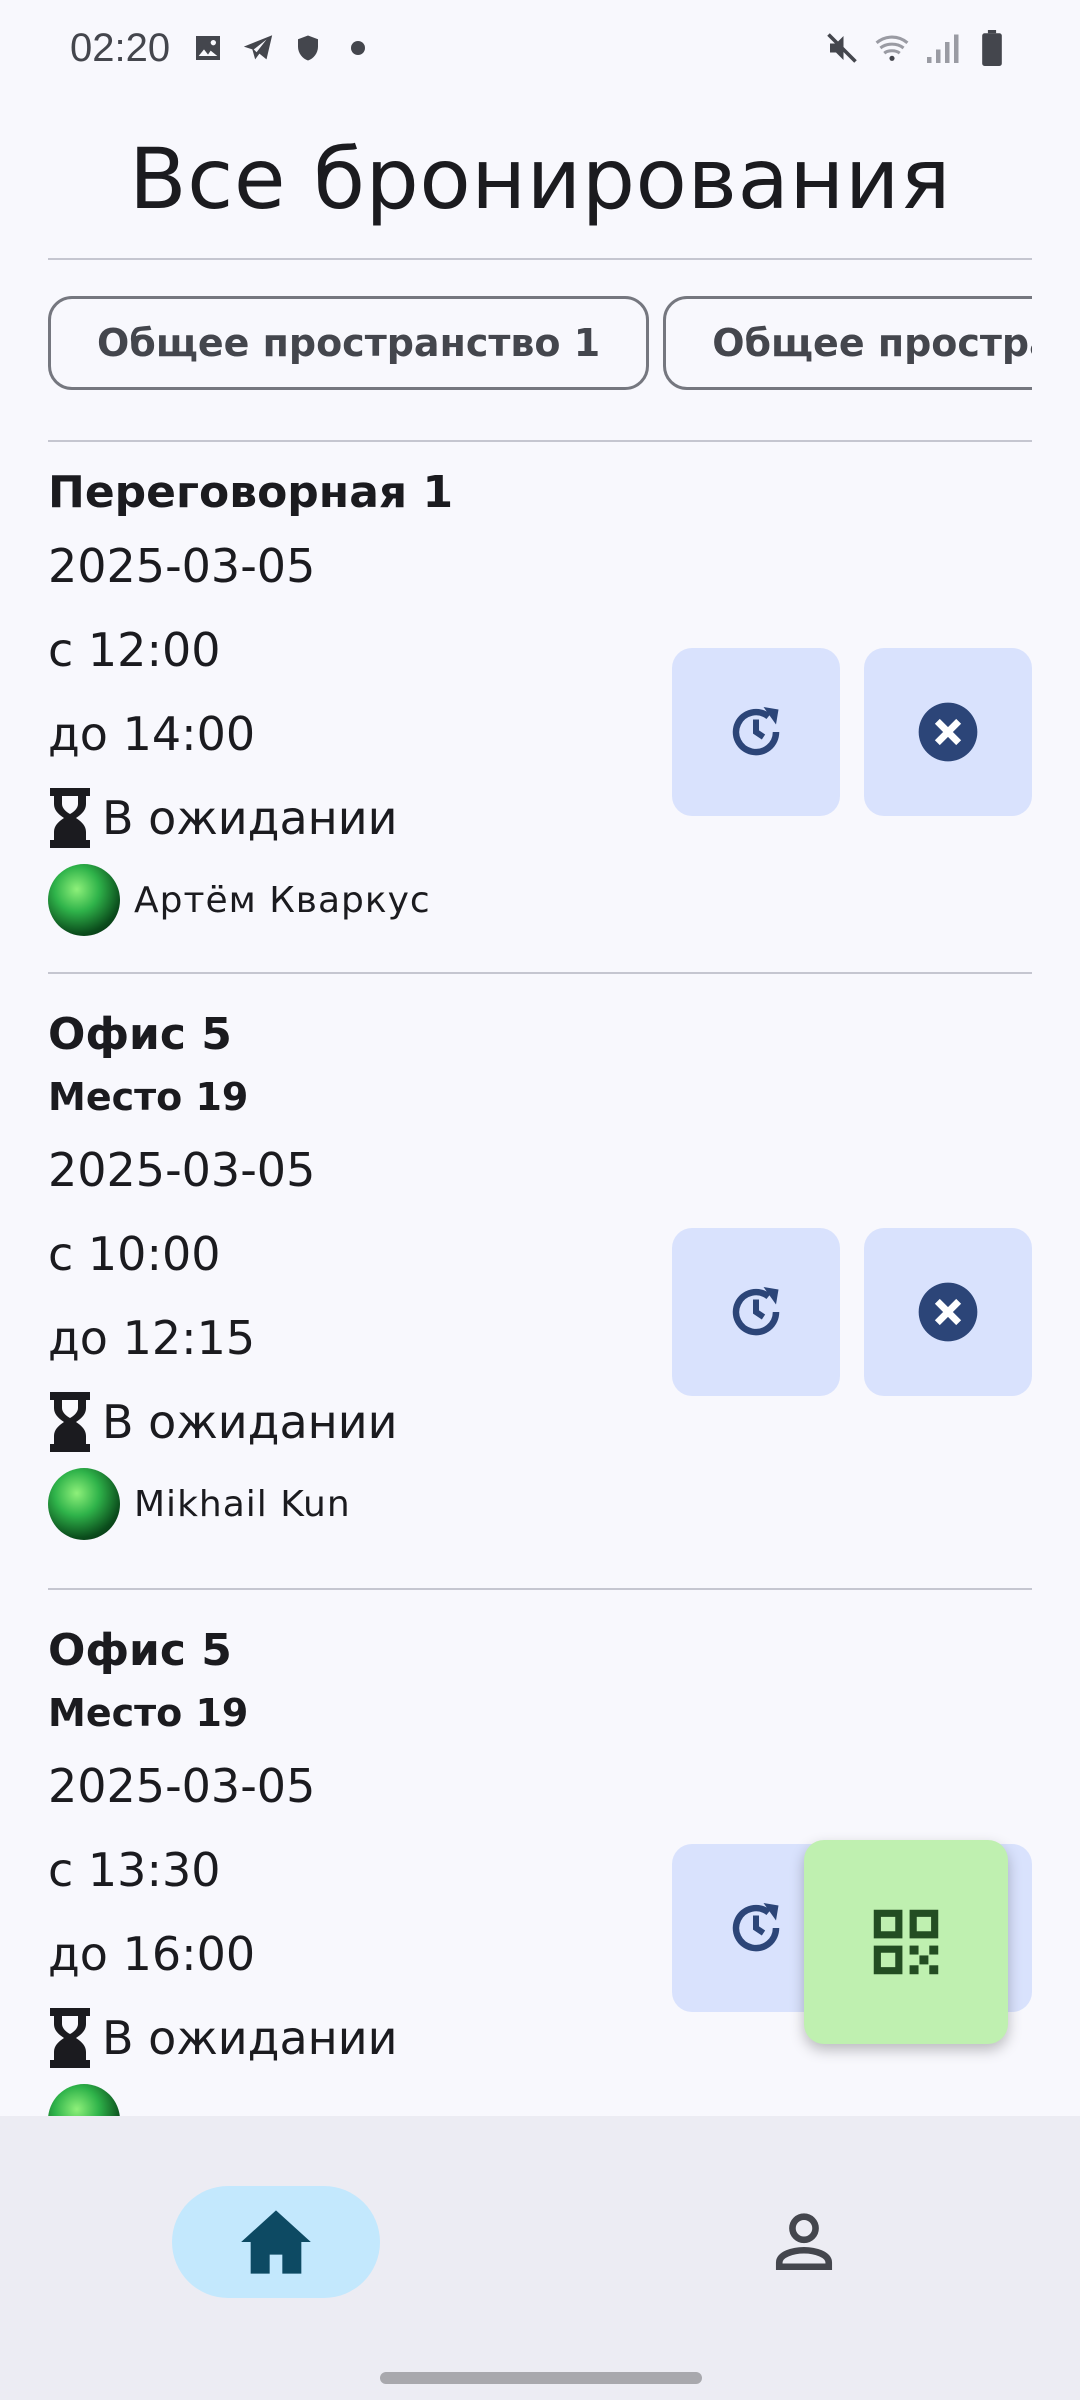 The width and height of the screenshot is (1080, 2400). I want to click on wifi-icon, so click(892, 48).